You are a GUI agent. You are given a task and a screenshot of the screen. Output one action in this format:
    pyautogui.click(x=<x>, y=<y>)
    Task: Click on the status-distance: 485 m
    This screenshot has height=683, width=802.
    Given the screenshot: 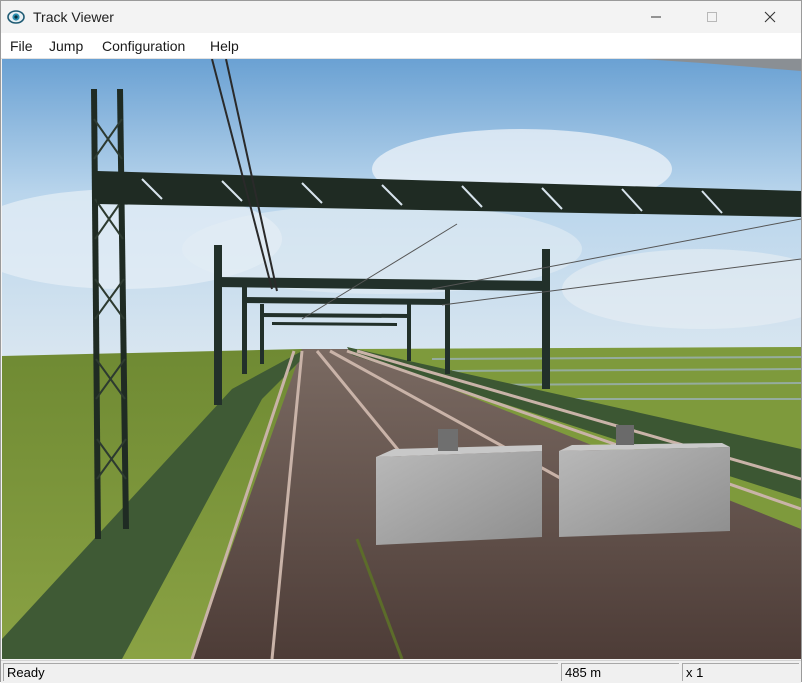 What is the action you would take?
    pyautogui.click(x=620, y=672)
    